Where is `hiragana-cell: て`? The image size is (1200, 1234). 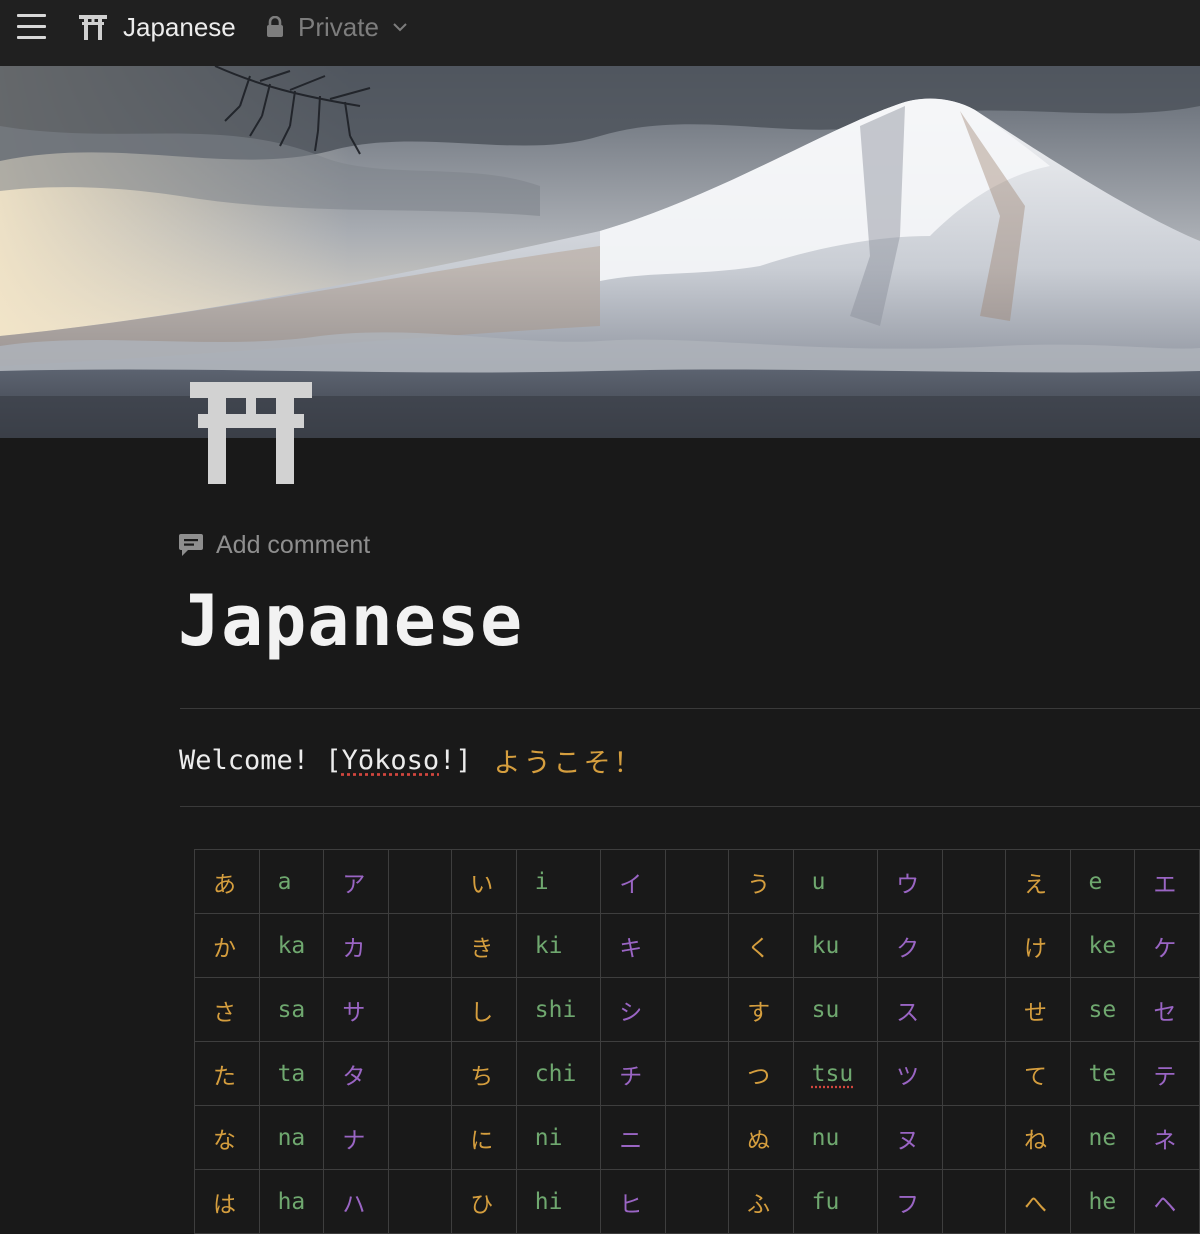
hiragana-cell: て is located at coordinates (1037, 1074).